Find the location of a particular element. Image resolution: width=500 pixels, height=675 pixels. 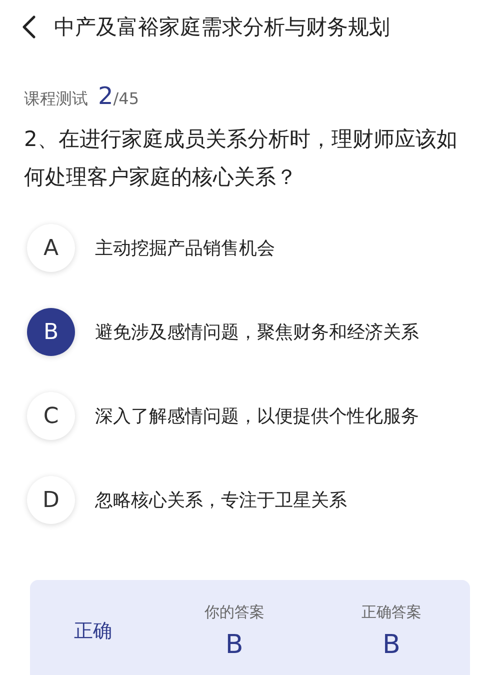

option-letter: A is located at coordinates (51, 248).